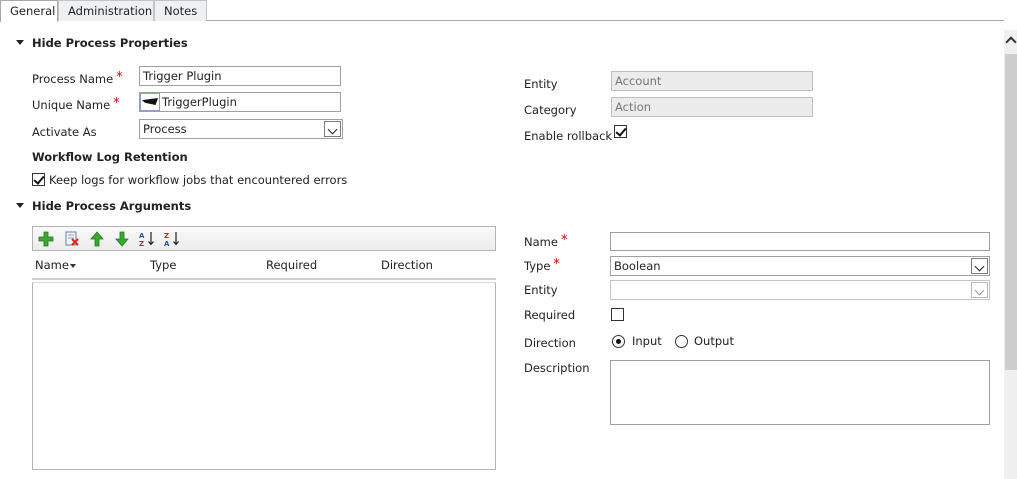 The width and height of the screenshot is (1017, 479). What do you see at coordinates (647, 341) in the screenshot?
I see `direction-input-label: Input` at bounding box center [647, 341].